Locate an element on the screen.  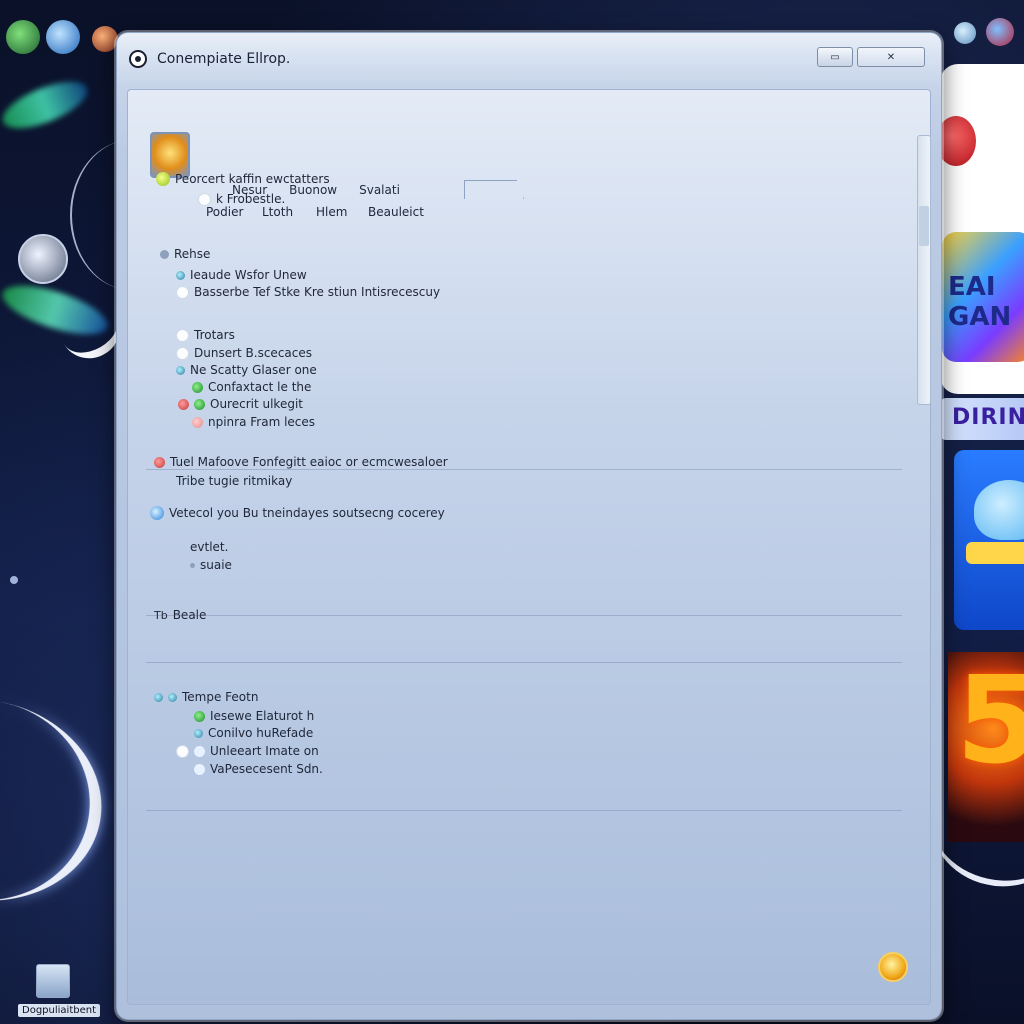
green-swirl-decoration is located at coordinates (47, 105).